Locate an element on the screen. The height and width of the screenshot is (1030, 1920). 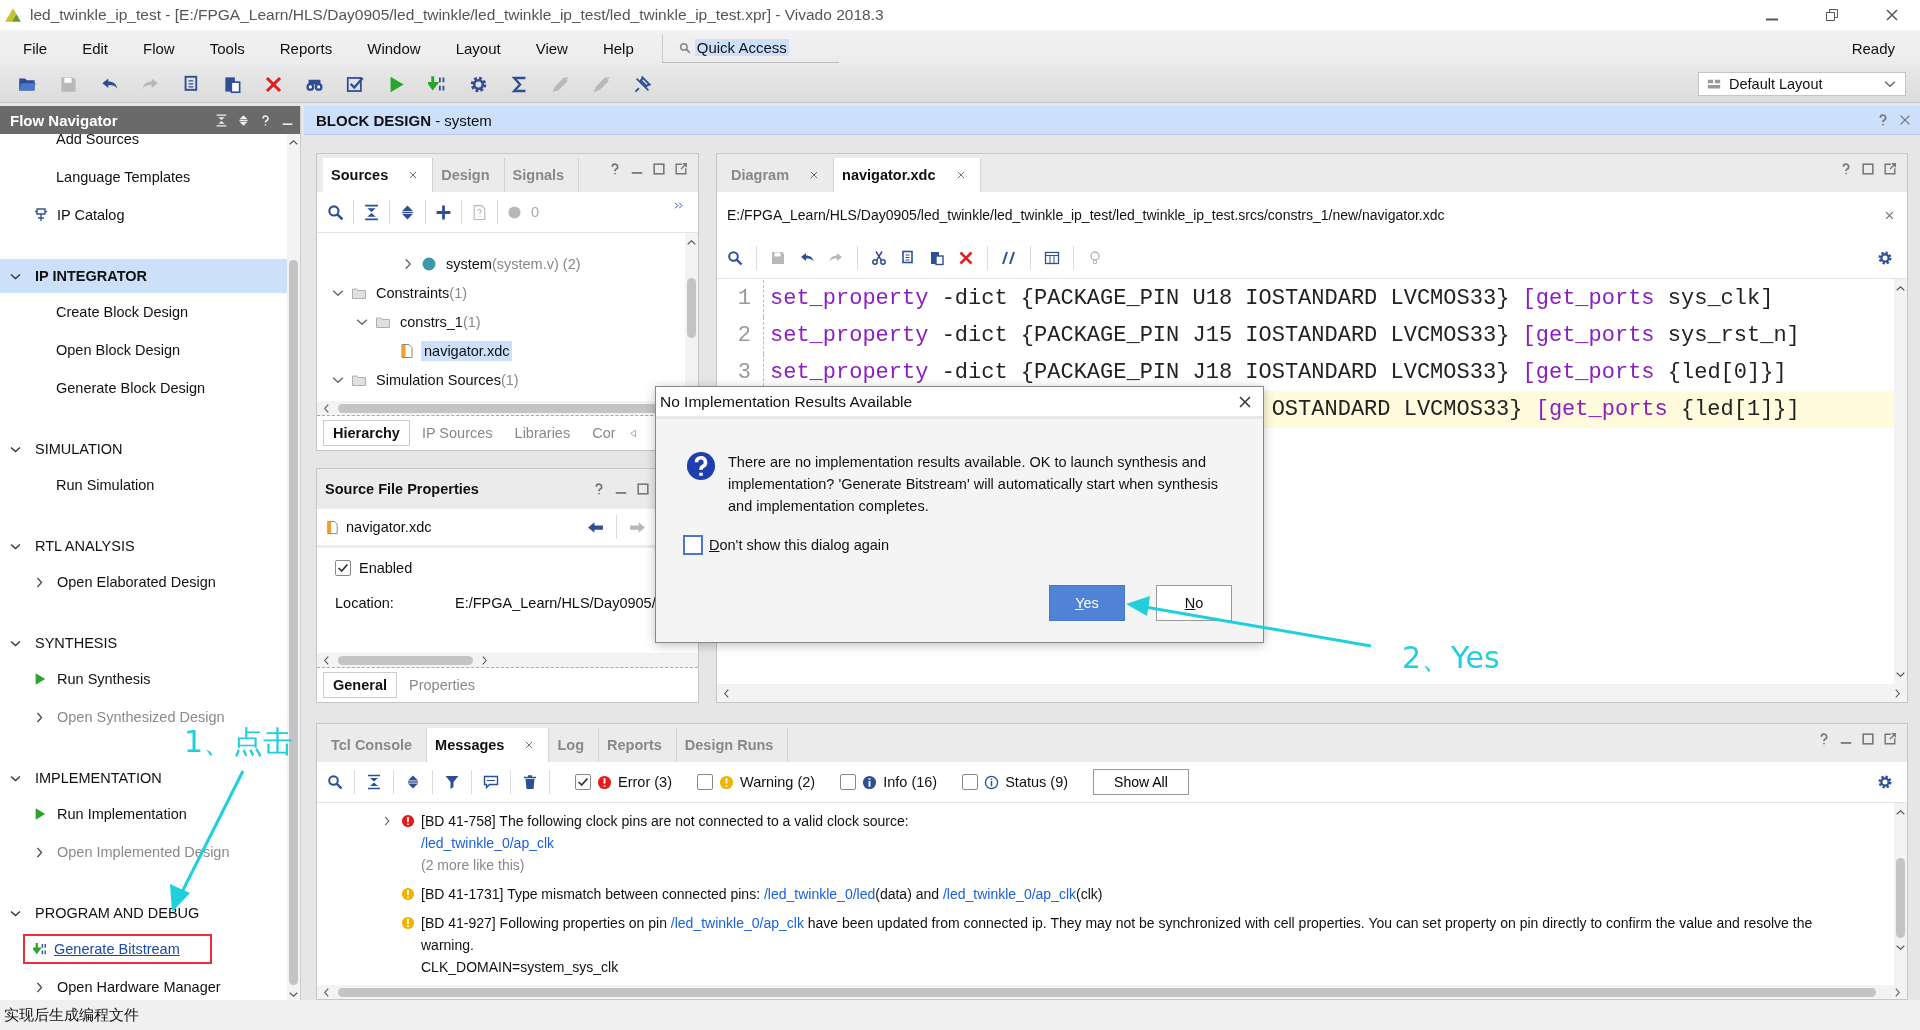
message-text: [BD 41-927] Following properties on pin /led_twinkle_0/ap_clk have been updated from connected ip. They may not be synchronized with cell properties. You can set property on pin directly to confirm the value and resolve the warning. is located at coordinates (1117, 934).